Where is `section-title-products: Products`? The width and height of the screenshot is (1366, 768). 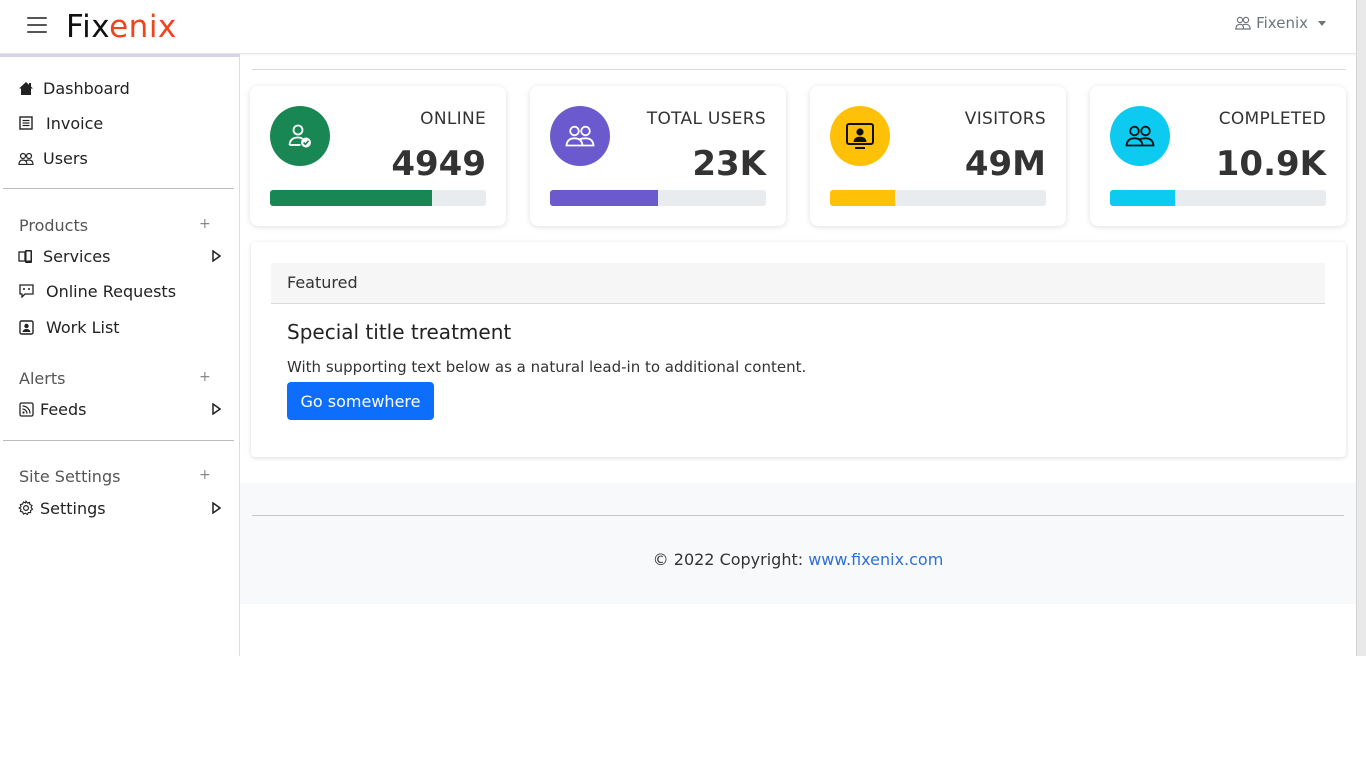
section-title-products: Products is located at coordinates (54, 225).